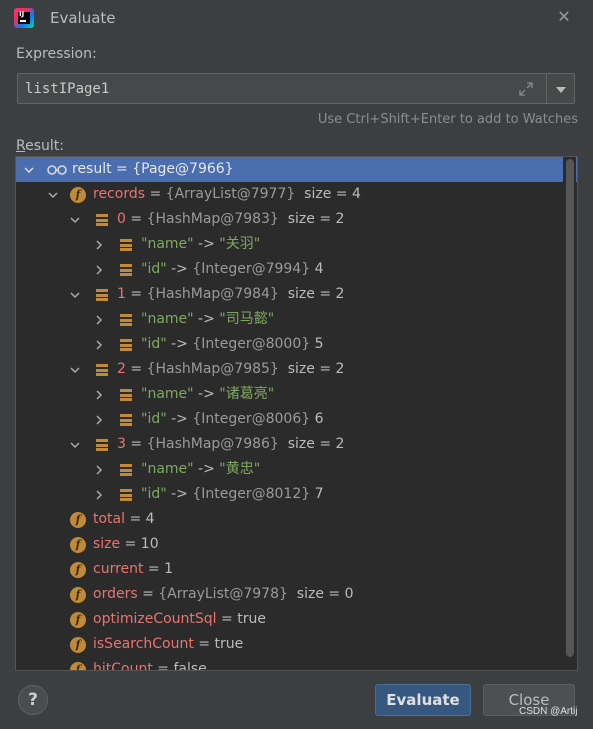 Image resolution: width=593 pixels, height=729 pixels. I want to click on tree-row-value: {Page@7966}, so click(183, 169).